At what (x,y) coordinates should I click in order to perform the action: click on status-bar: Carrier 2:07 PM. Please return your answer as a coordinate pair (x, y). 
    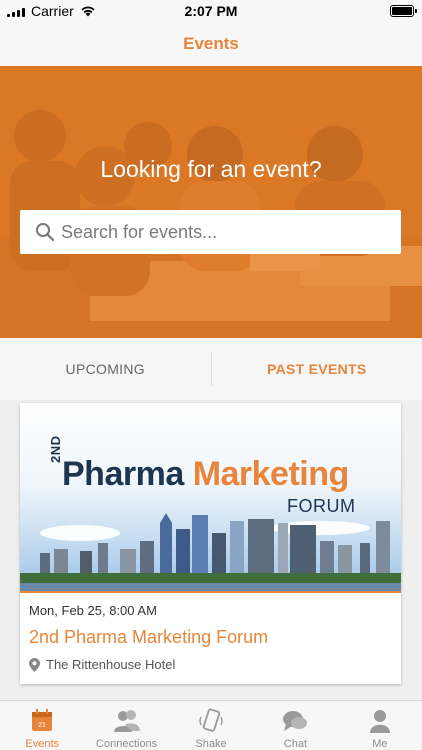
    Looking at the image, I should click on (211, 11).